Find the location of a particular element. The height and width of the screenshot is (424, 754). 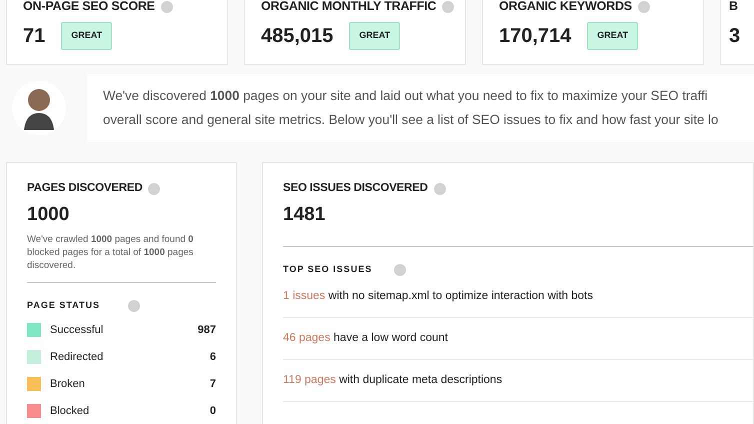

issues-count: 1481 is located at coordinates (304, 215).